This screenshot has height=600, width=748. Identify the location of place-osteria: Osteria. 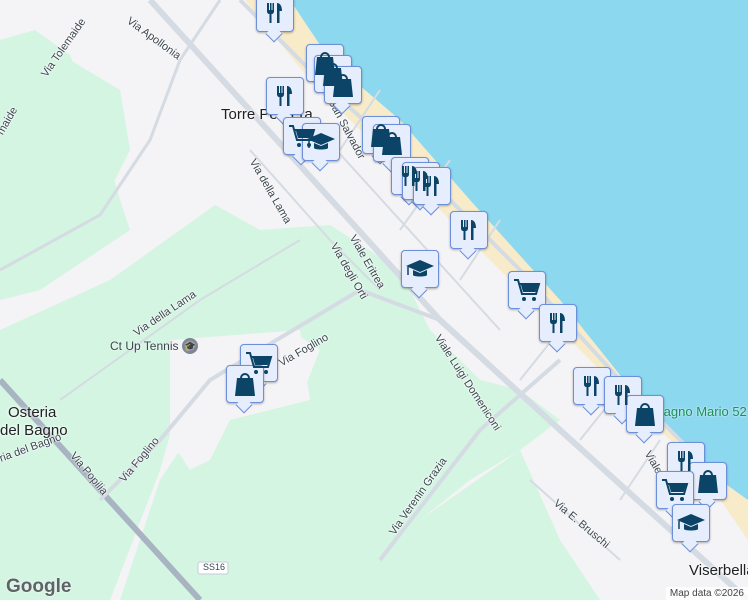
(32, 412).